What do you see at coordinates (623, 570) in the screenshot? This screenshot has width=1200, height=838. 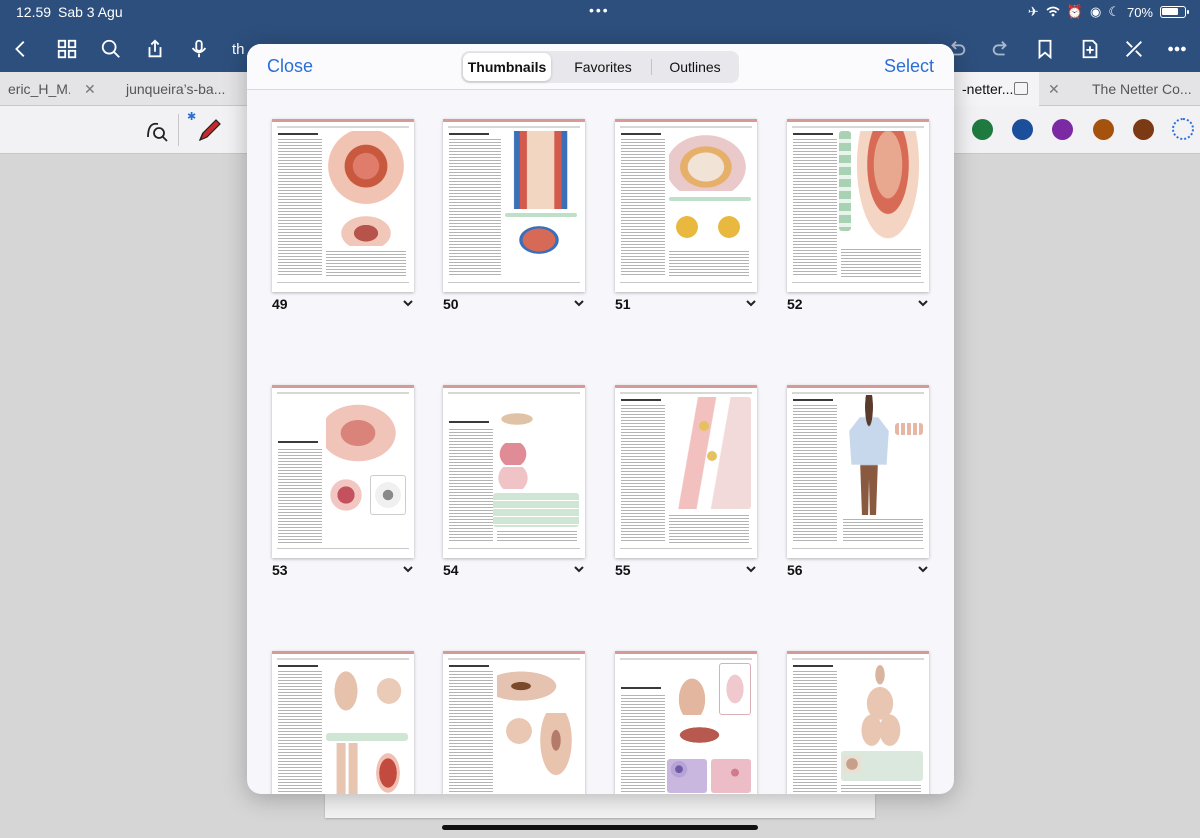 I see `page-number: 55` at bounding box center [623, 570].